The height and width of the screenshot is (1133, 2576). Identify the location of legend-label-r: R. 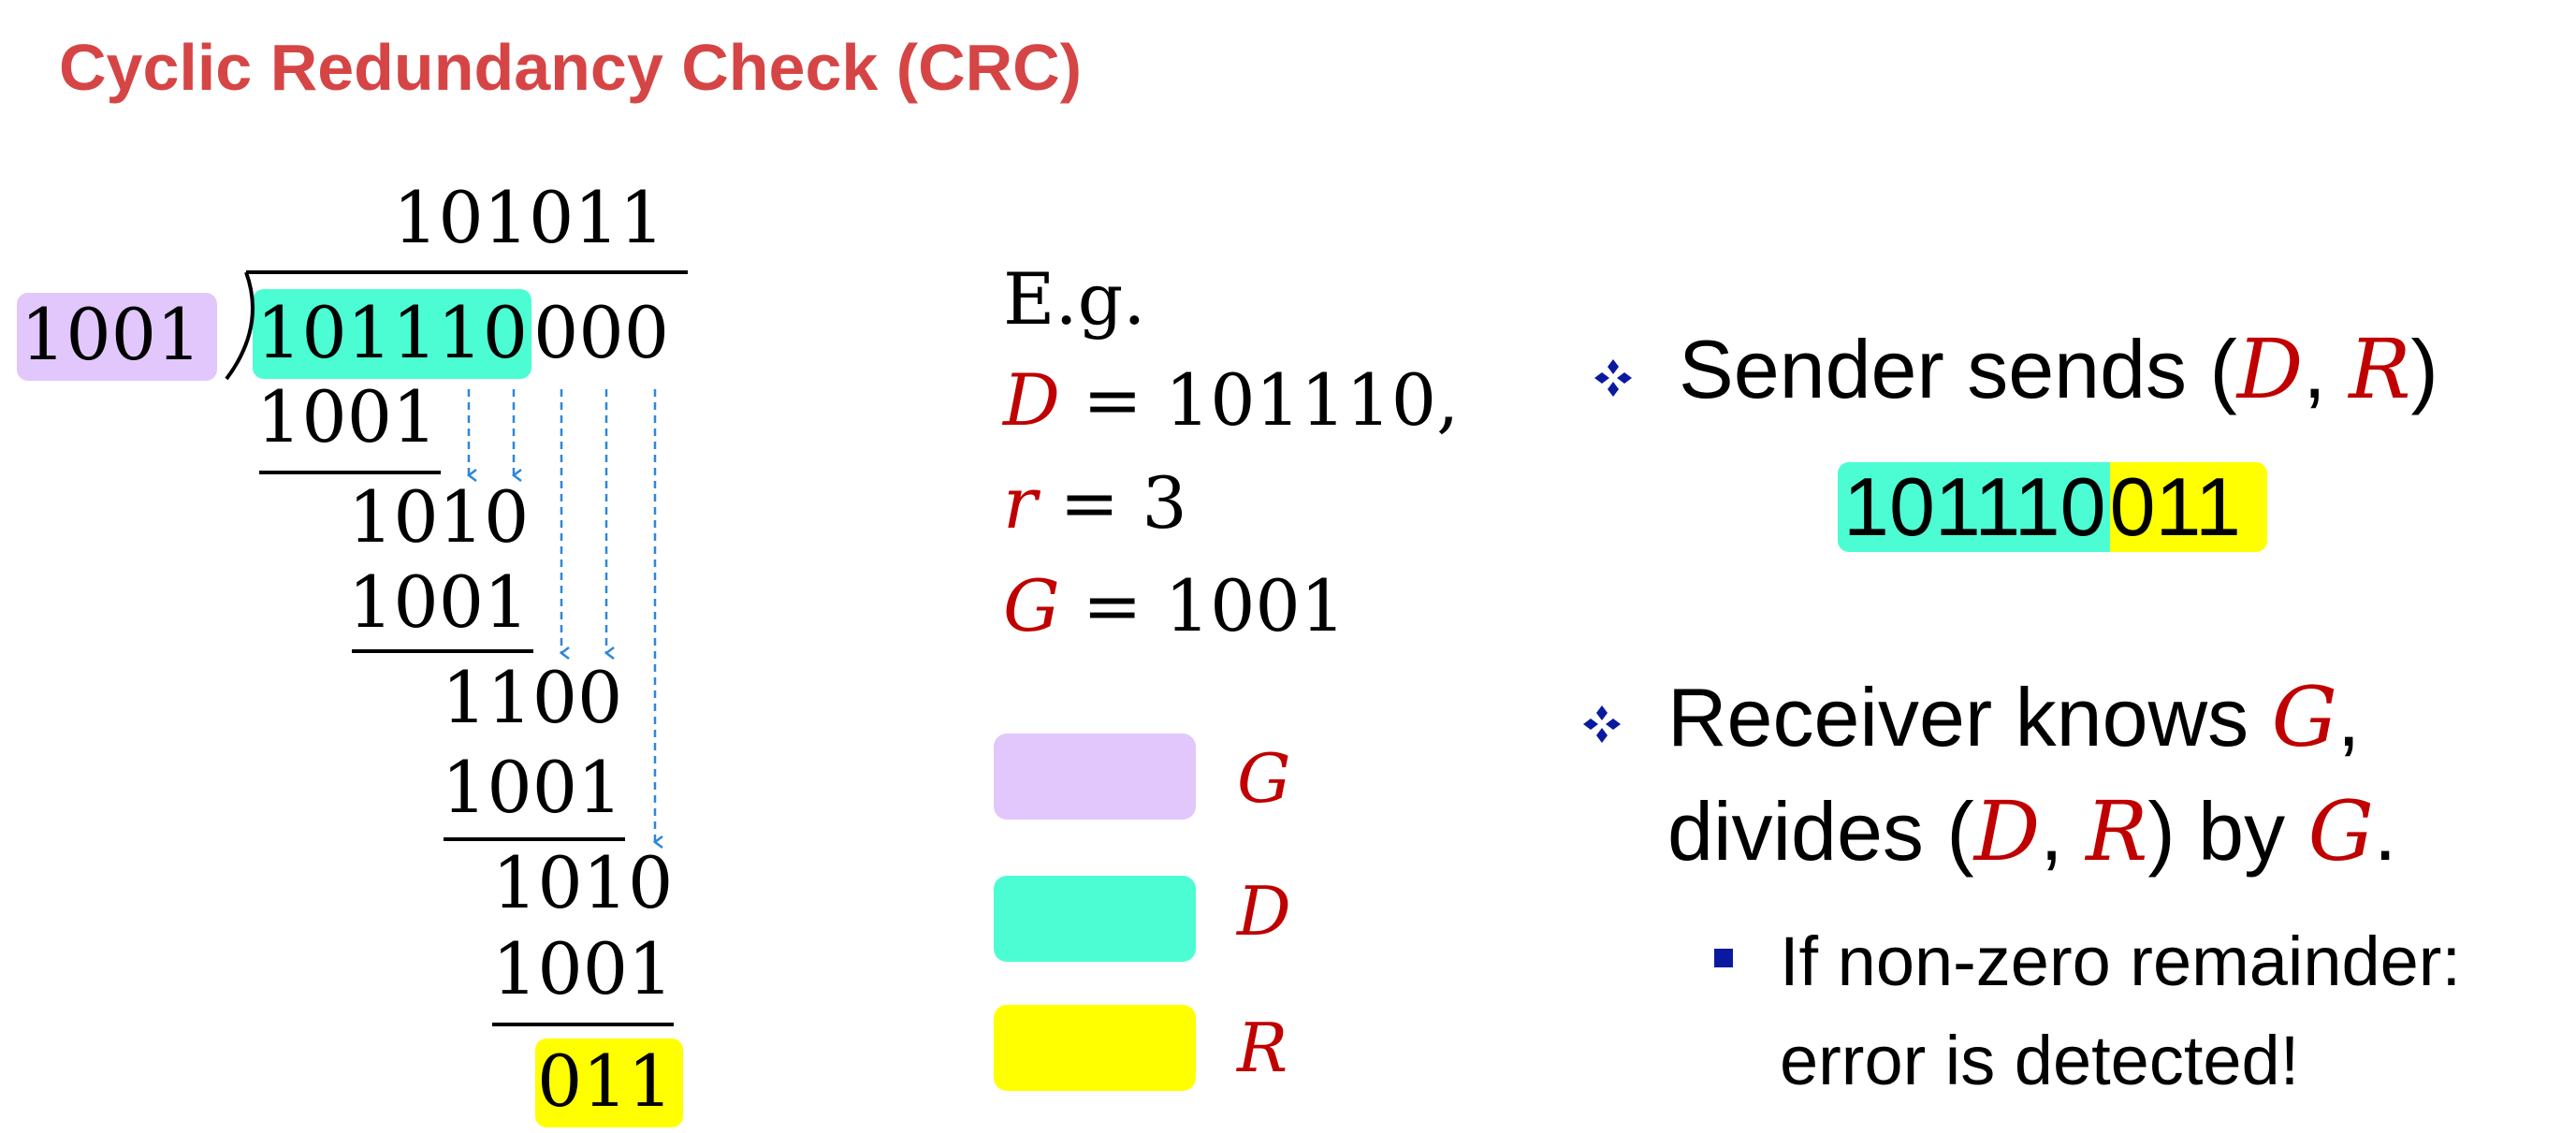
(1262, 1048).